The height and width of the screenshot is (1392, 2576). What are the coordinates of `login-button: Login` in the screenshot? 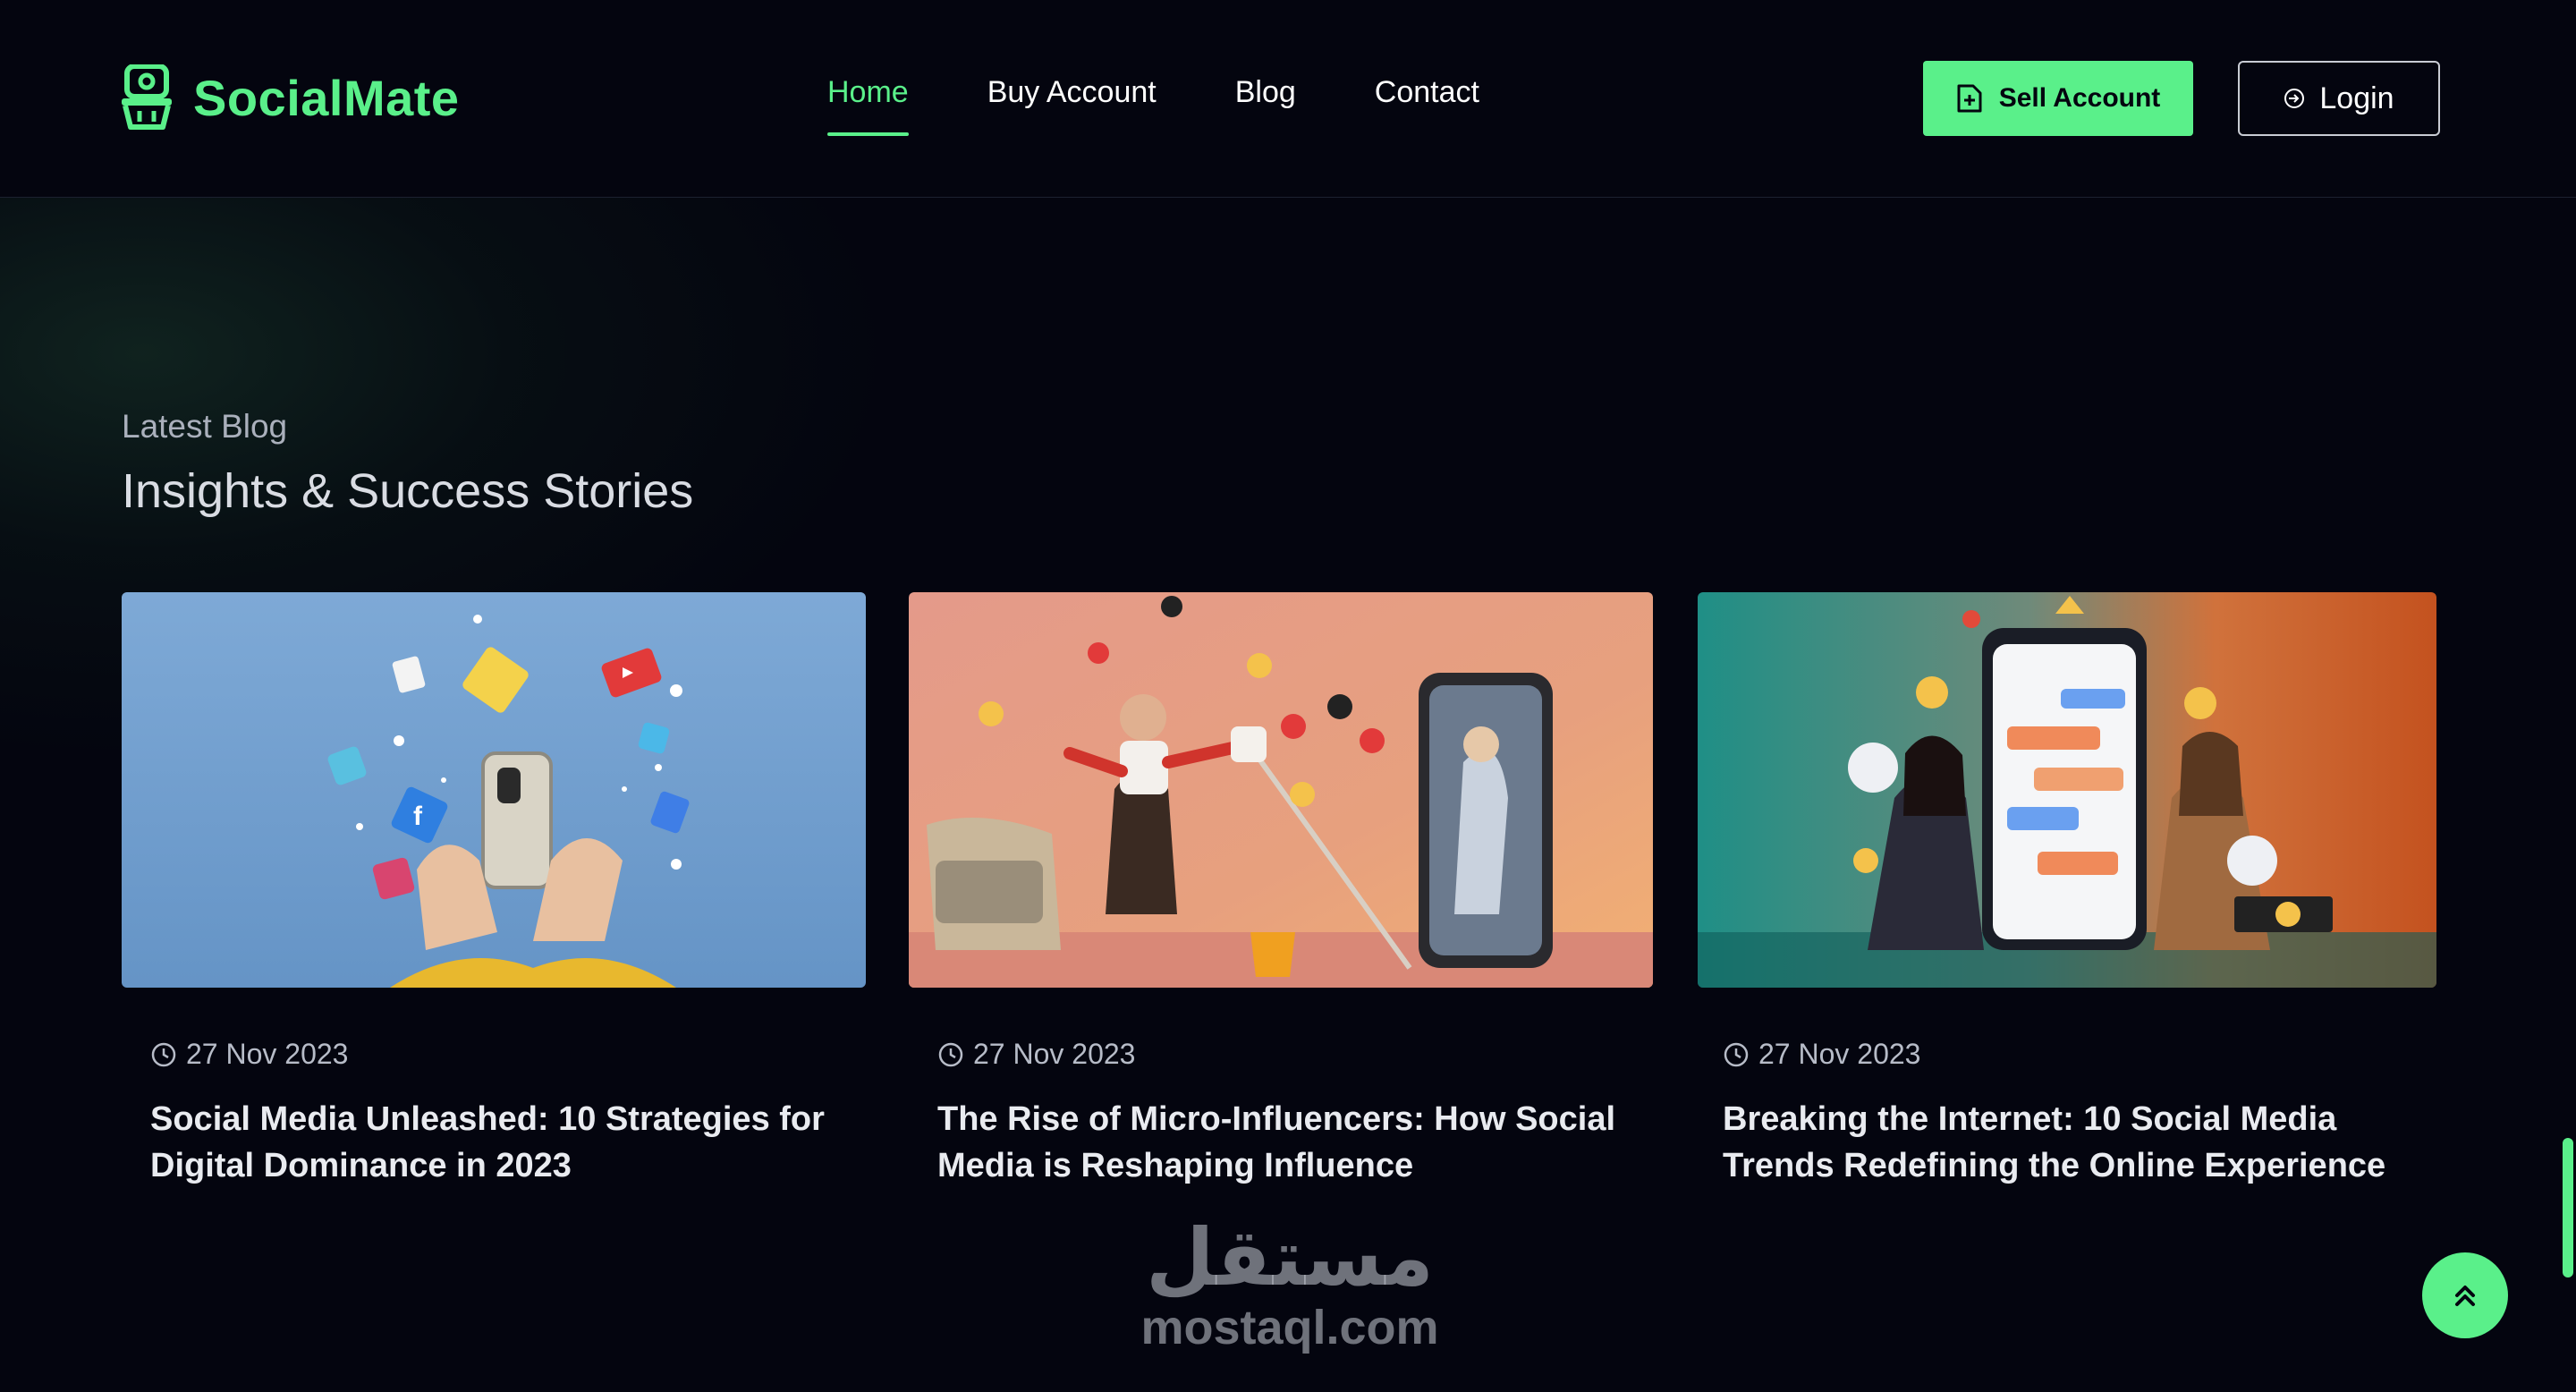 It's located at (2339, 98).